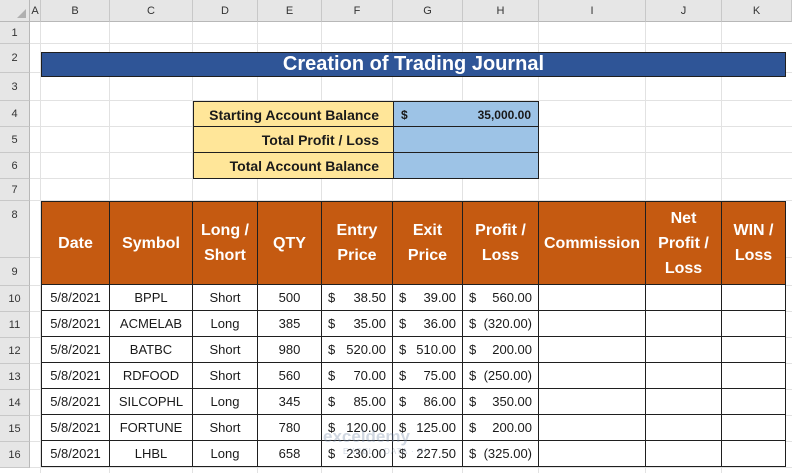  Describe the element at coordinates (427, 401) in the screenshot. I see `cell-exit: $86.00` at that location.